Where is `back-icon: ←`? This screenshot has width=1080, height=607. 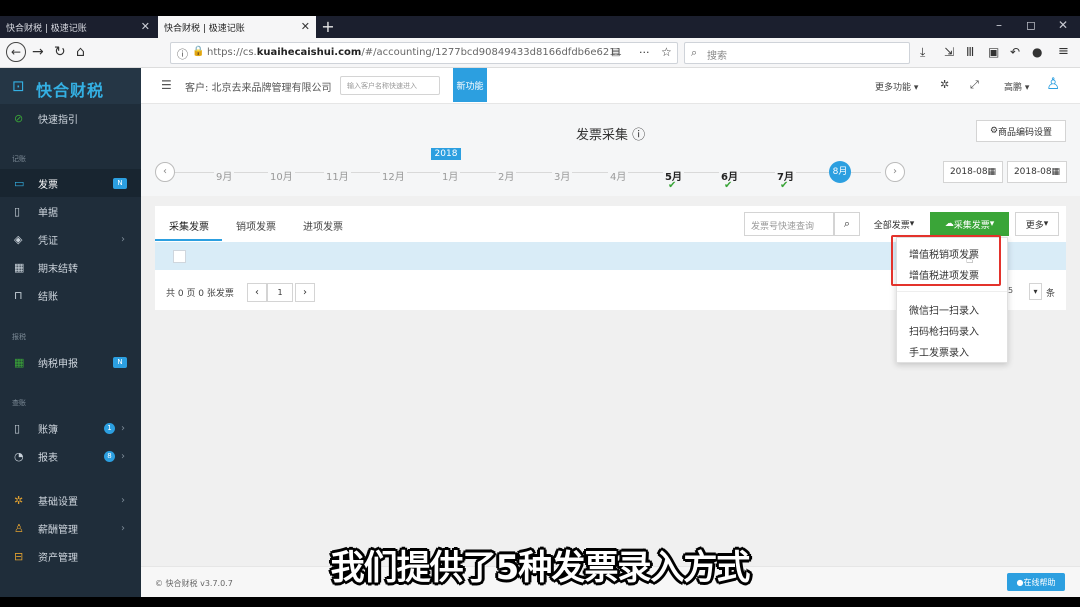 back-icon: ← is located at coordinates (16, 52).